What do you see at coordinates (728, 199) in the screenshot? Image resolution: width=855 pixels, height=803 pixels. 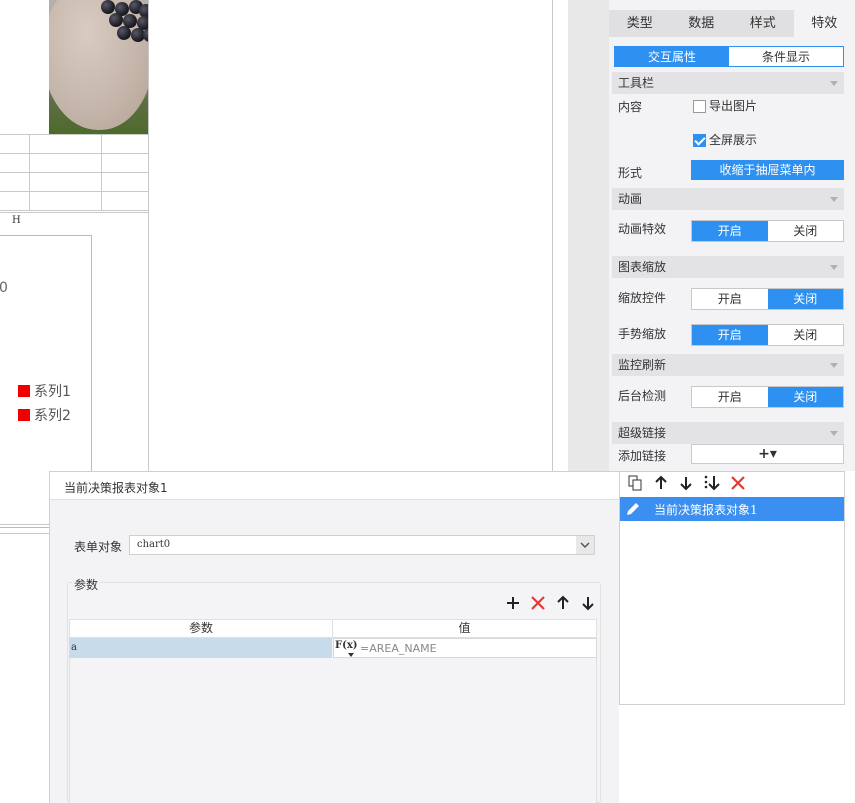 I see `section-animation: 动画` at bounding box center [728, 199].